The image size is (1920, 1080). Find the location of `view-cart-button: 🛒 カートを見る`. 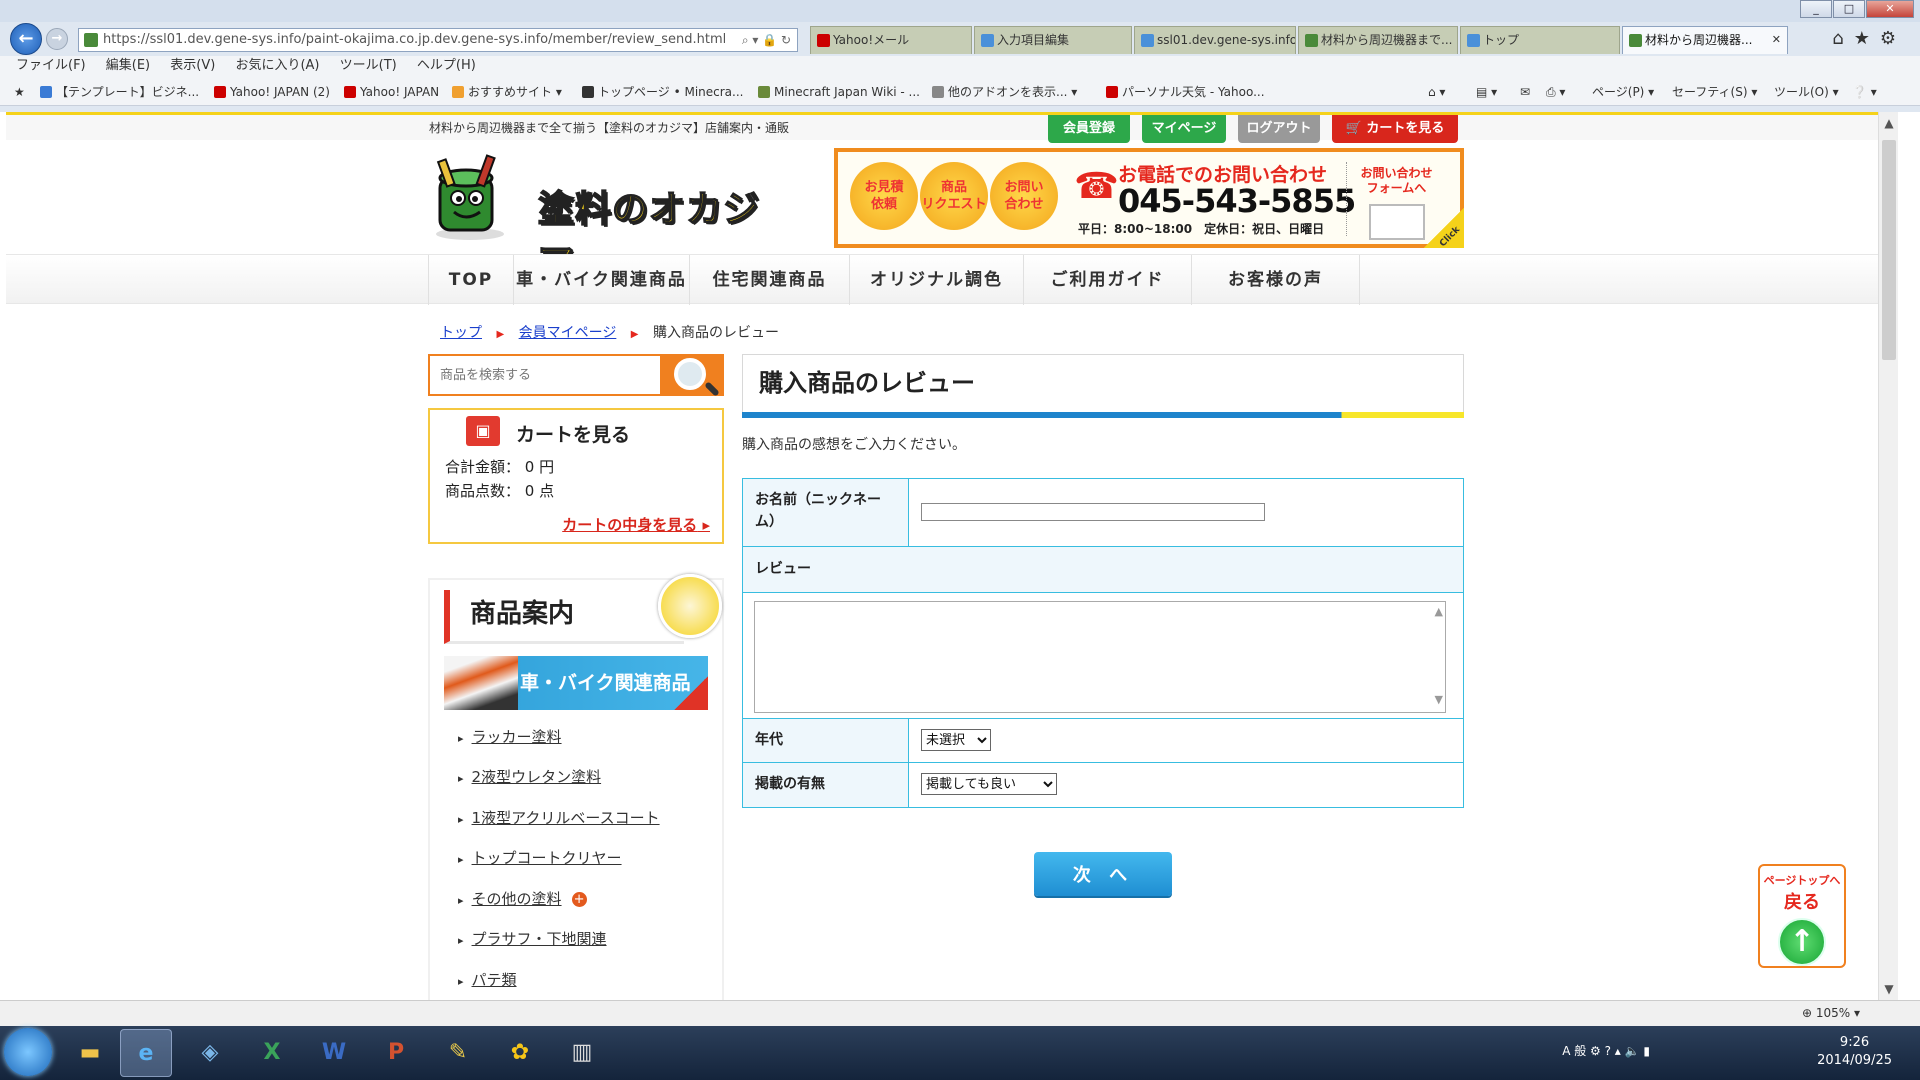

view-cart-button: 🛒 カートを見る is located at coordinates (1395, 129).